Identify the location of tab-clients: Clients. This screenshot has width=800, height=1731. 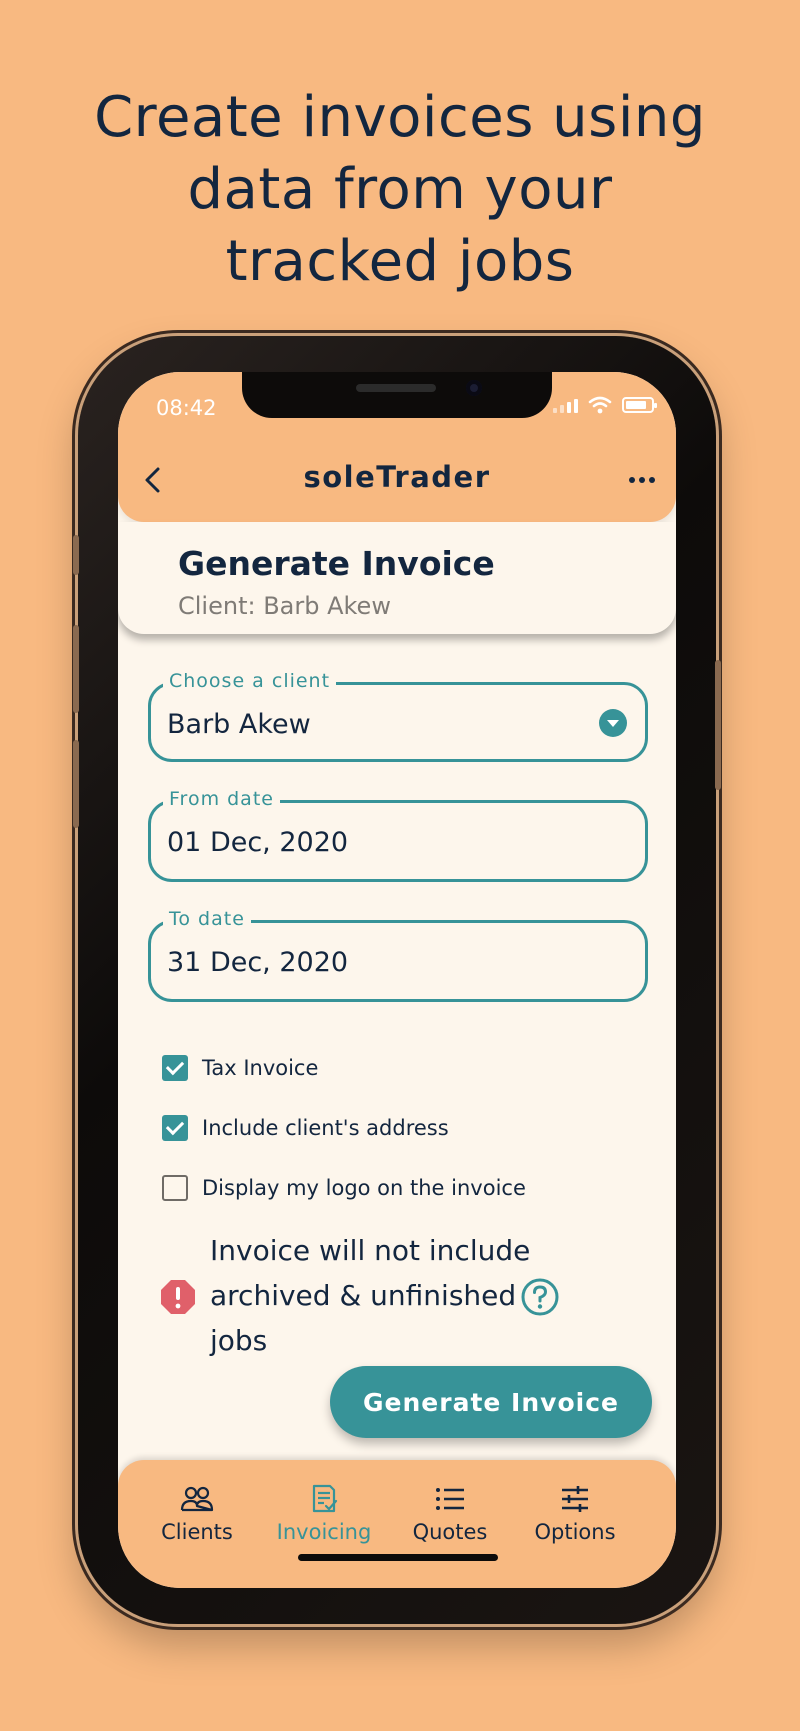
(197, 1514).